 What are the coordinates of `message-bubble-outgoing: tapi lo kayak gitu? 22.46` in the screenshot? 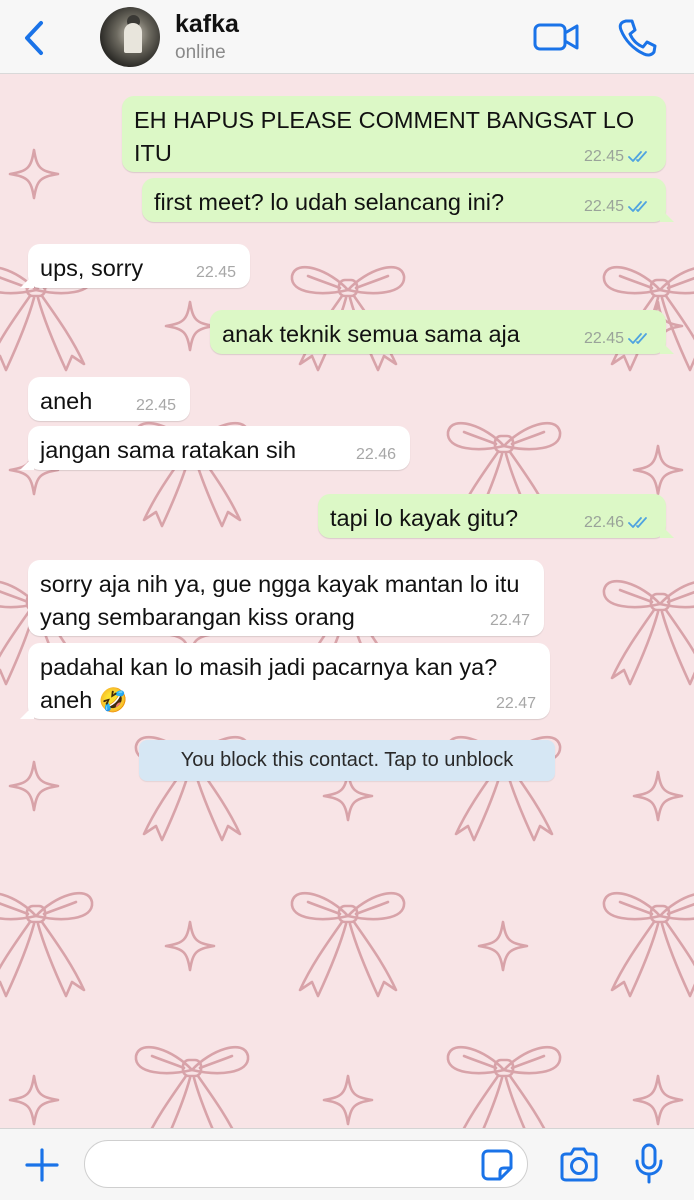 It's located at (496, 516).